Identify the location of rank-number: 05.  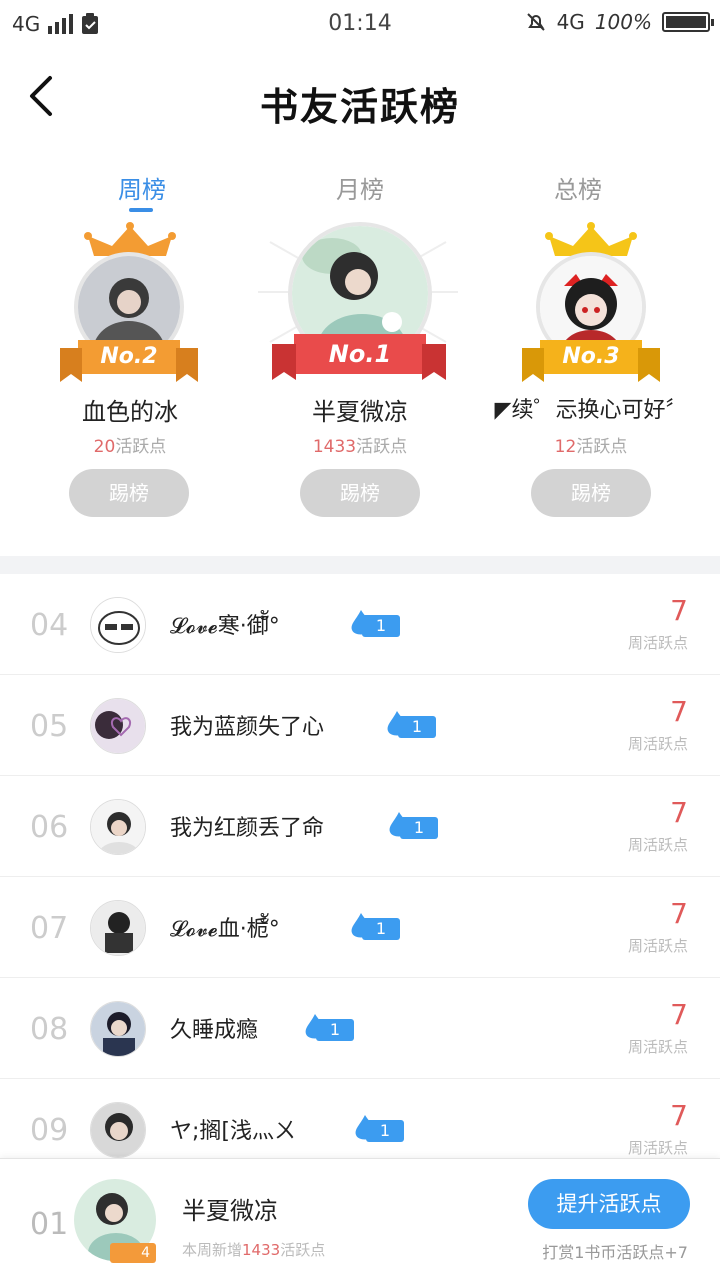
(49, 726).